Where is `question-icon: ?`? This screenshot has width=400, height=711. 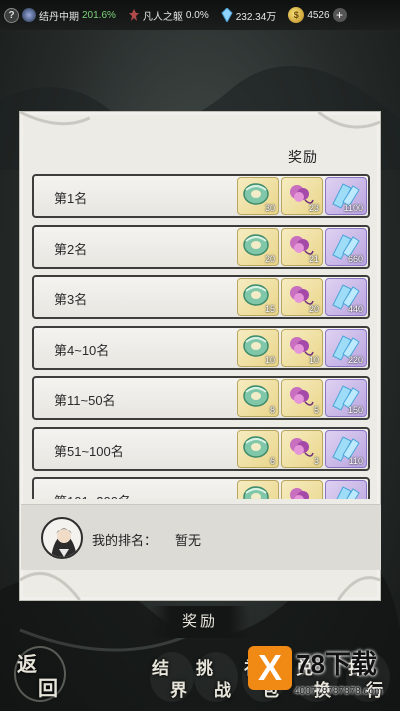 question-icon: ? is located at coordinates (11, 15).